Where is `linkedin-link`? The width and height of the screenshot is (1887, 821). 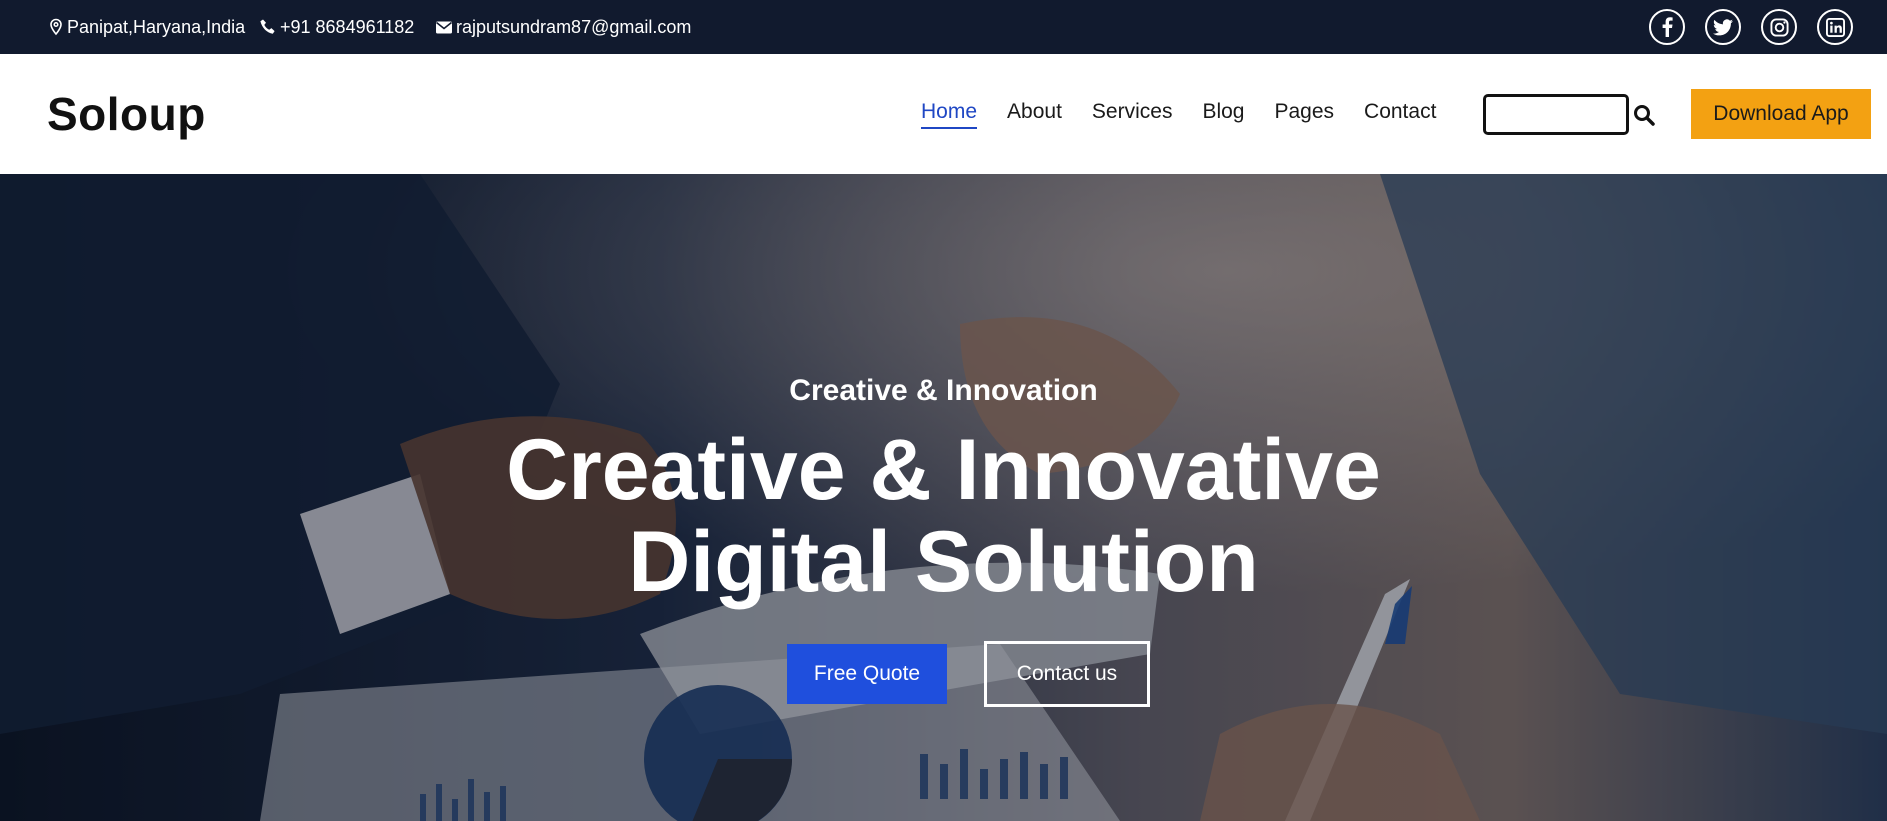 linkedin-link is located at coordinates (1835, 27).